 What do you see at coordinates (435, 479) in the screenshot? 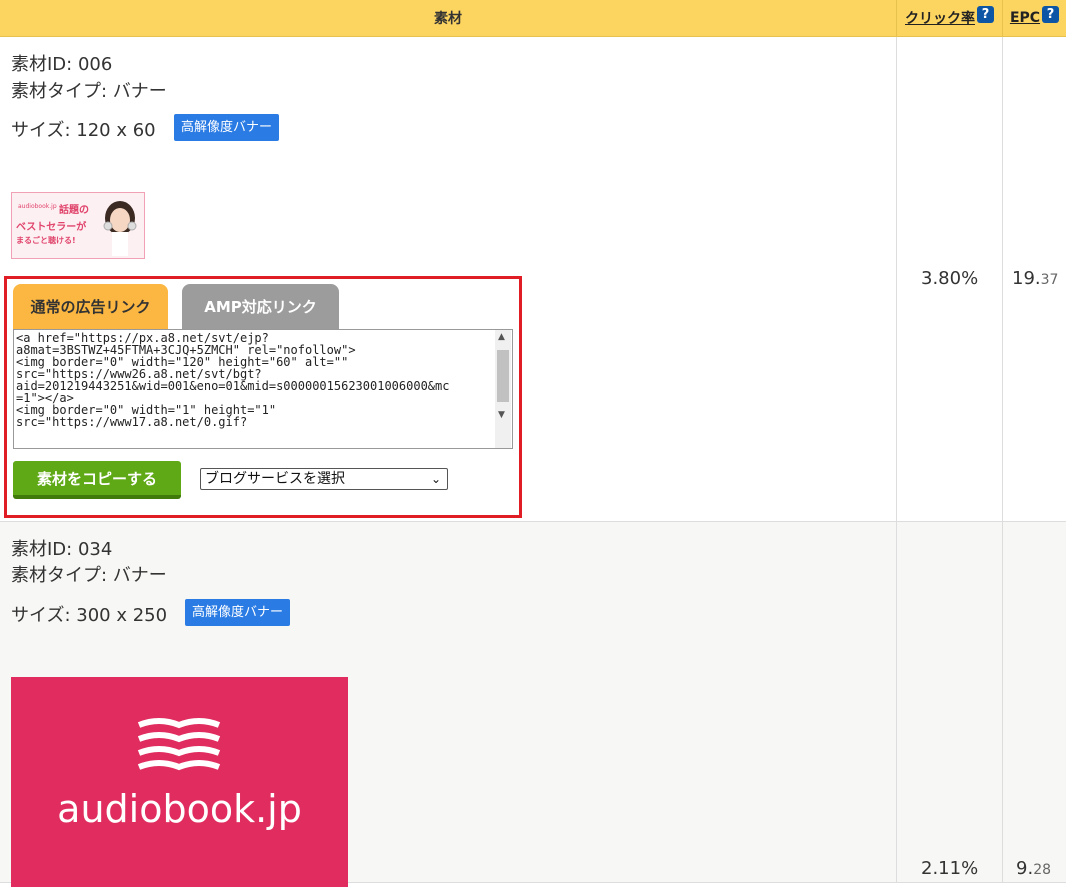
I see `chevron-down-icon: ⌄` at bounding box center [435, 479].